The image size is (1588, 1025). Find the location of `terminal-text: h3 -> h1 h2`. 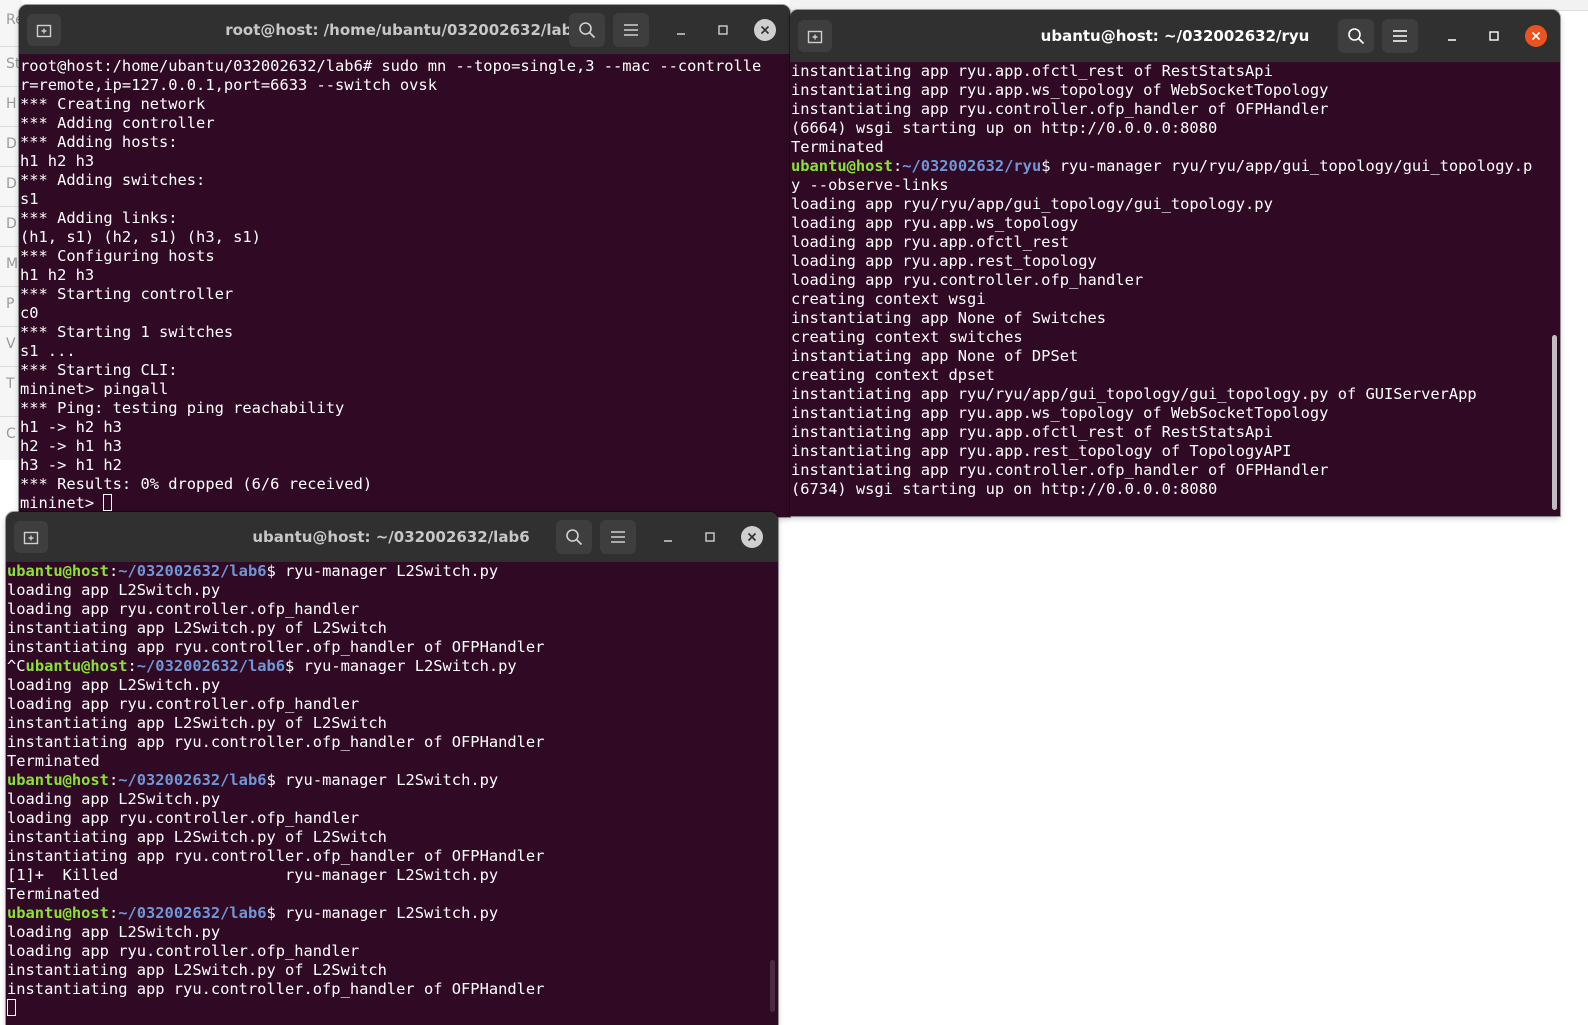

terminal-text: h3 -> h1 h2 is located at coordinates (71, 465).